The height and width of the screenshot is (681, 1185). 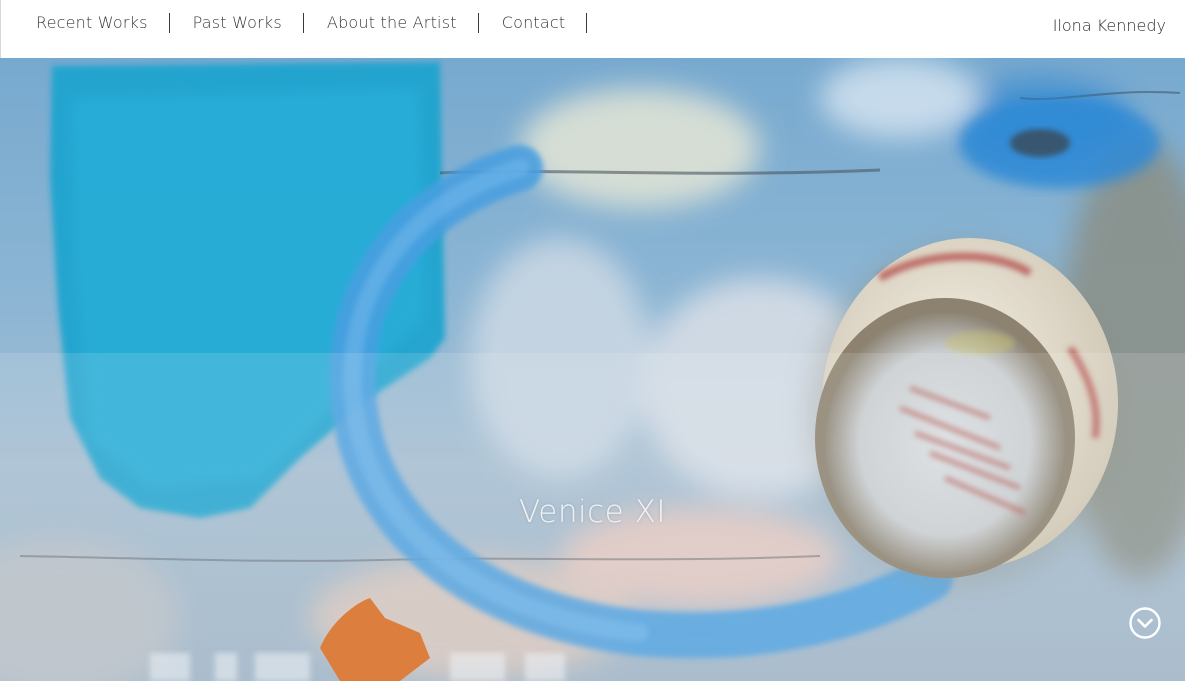 I want to click on nav-contact: Contact, so click(x=534, y=23).